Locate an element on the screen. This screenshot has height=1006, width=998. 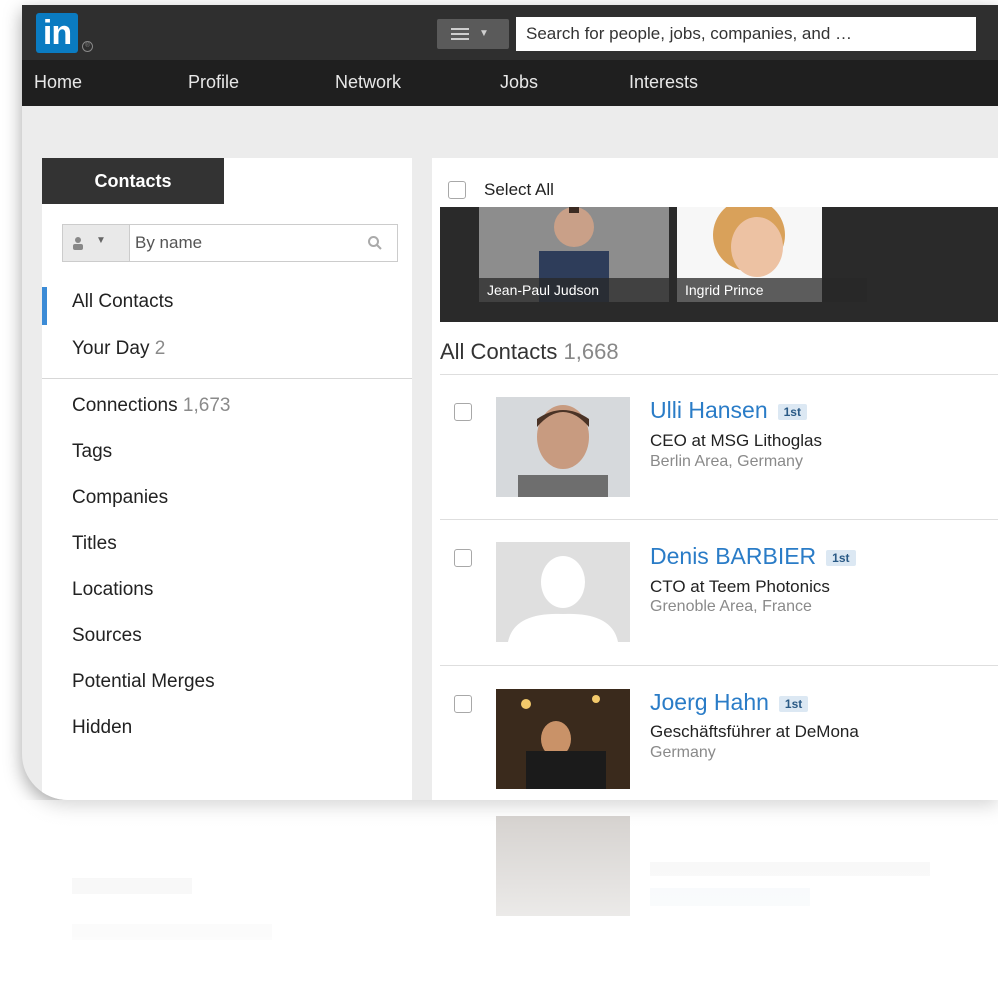
sidebar-item-potential-merges: Potential Merges is located at coordinates (143, 682).